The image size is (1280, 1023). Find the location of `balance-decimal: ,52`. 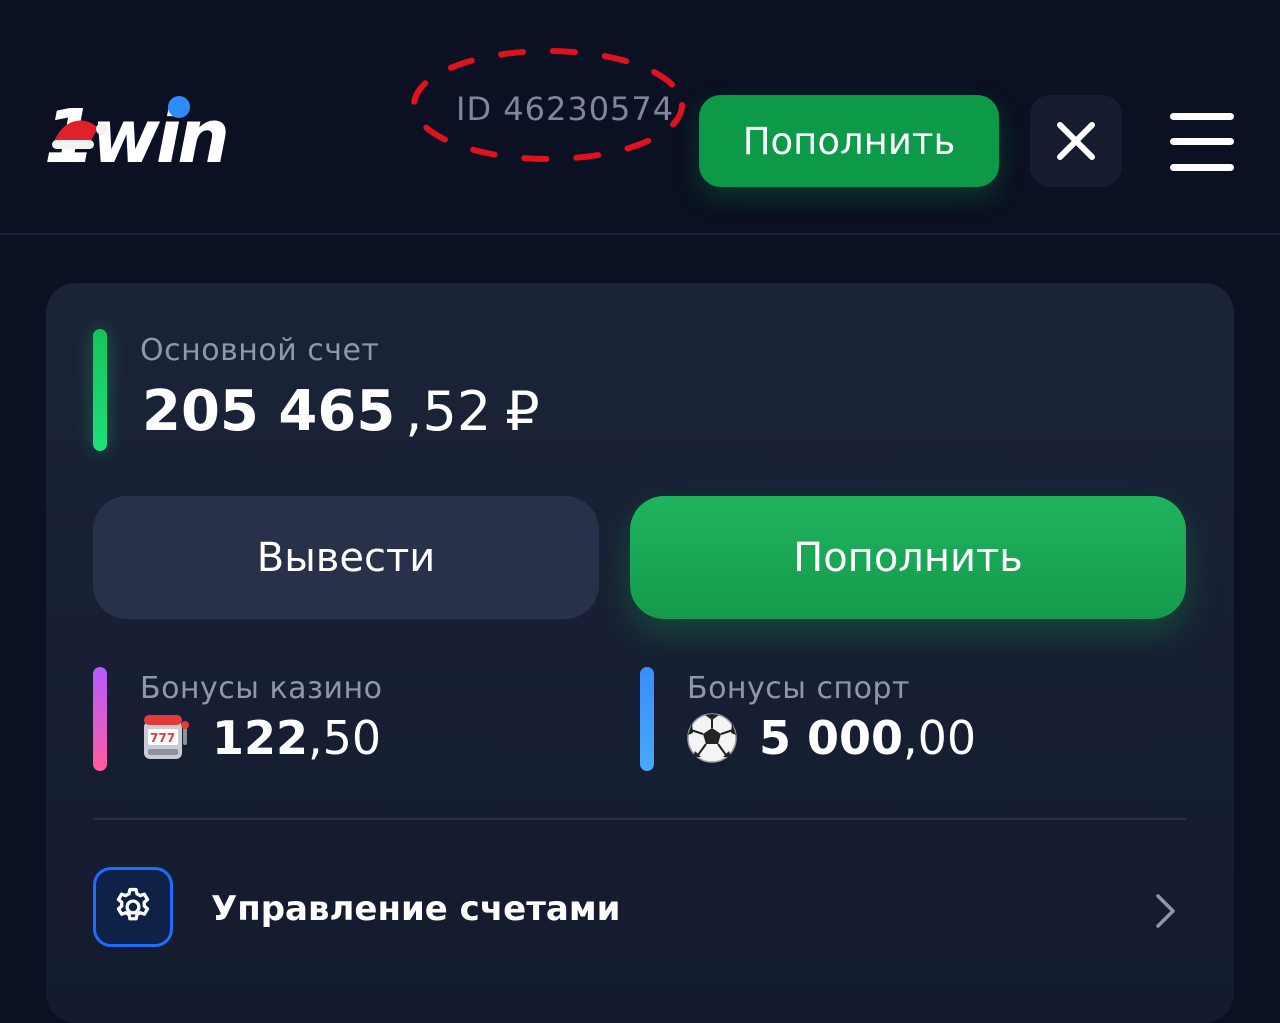

balance-decimal: ,52 is located at coordinates (448, 411).